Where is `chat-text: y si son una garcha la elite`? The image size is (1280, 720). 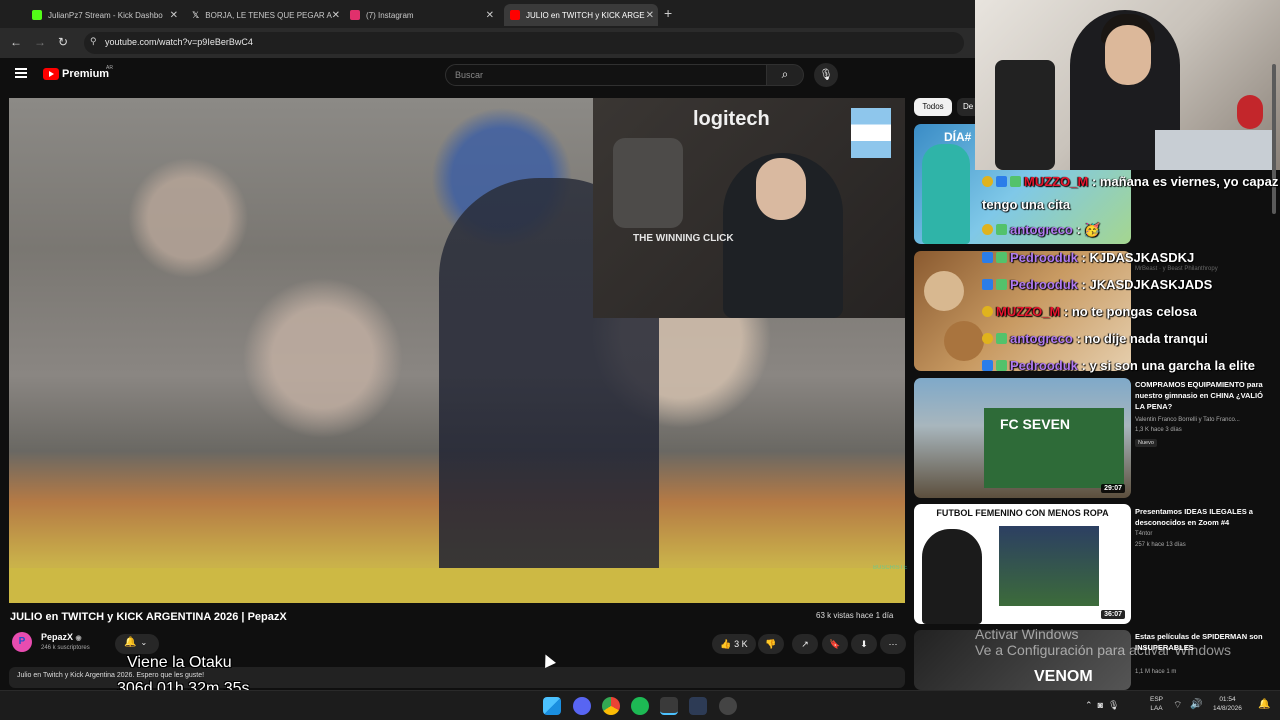 chat-text: y si son una garcha la elite is located at coordinates (1172, 365).